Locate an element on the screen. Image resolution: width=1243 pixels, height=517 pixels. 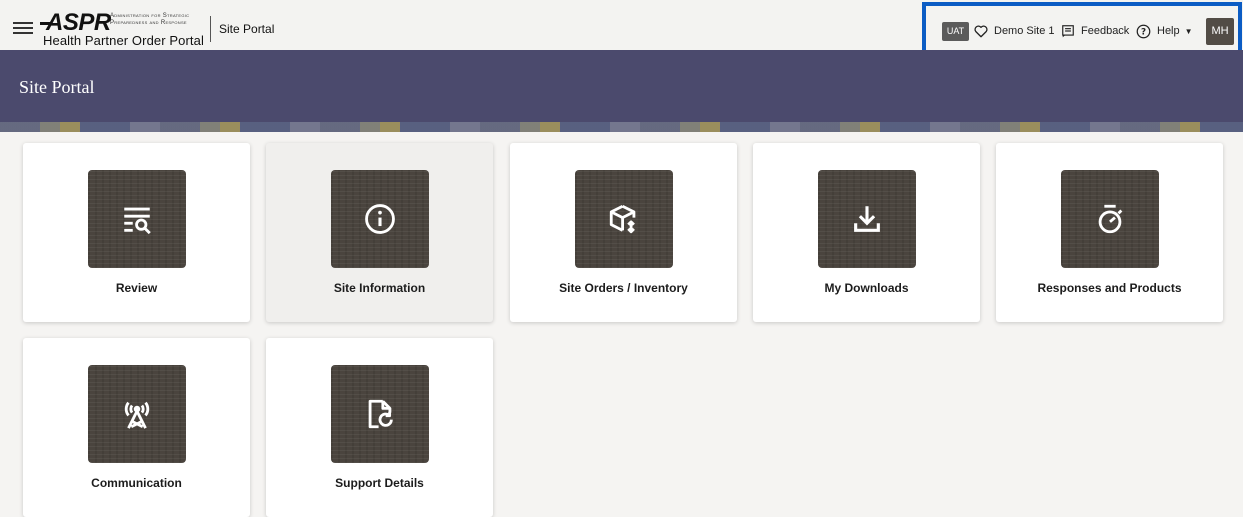
card-responses-and-products: Responses and Products is located at coordinates (1109, 232).